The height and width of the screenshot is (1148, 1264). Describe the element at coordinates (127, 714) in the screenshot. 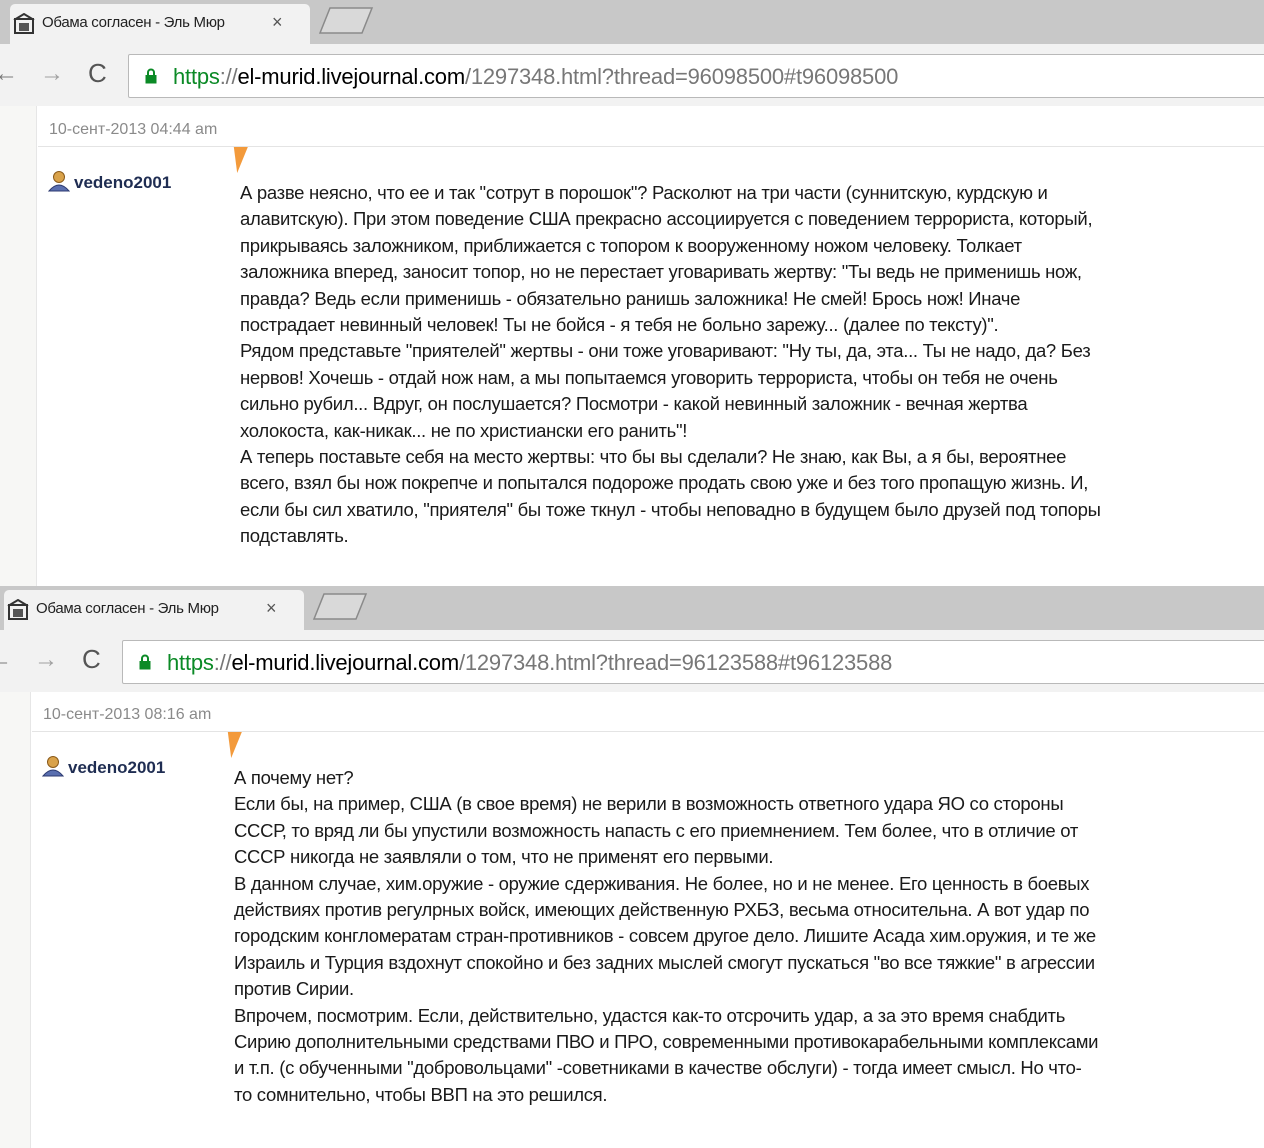

I see `comment-date: 10-сент-2013 08:16 am` at that location.